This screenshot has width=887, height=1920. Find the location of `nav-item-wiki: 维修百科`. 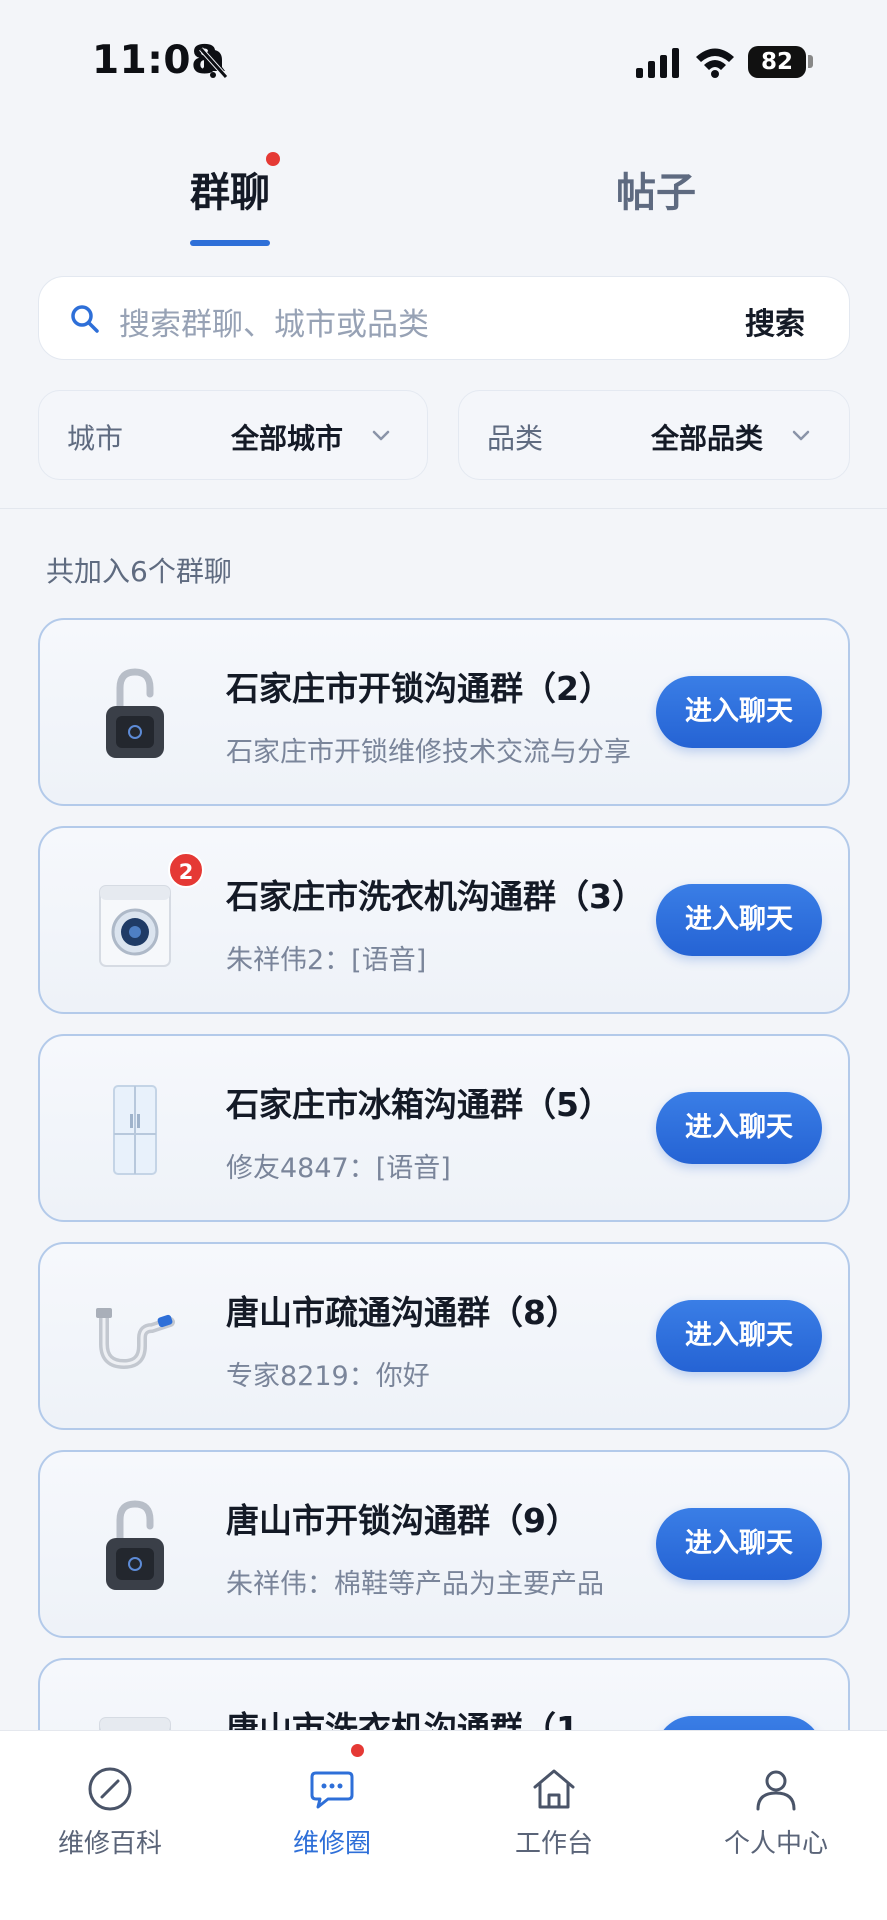

nav-item-wiki: 维修百科 is located at coordinates (110, 1811).